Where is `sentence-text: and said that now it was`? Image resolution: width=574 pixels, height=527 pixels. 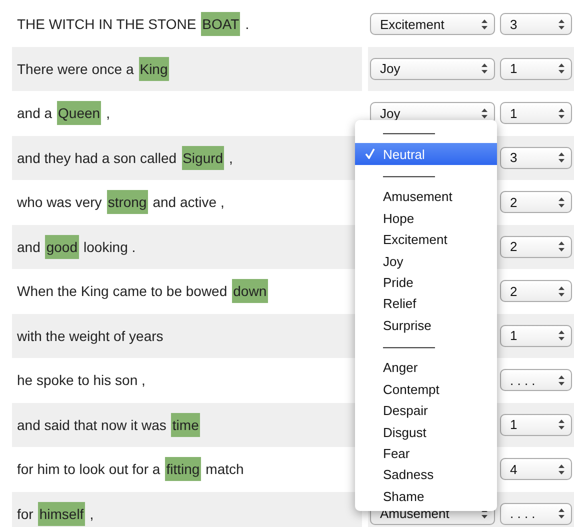 sentence-text: and said that now it was is located at coordinates (91, 424).